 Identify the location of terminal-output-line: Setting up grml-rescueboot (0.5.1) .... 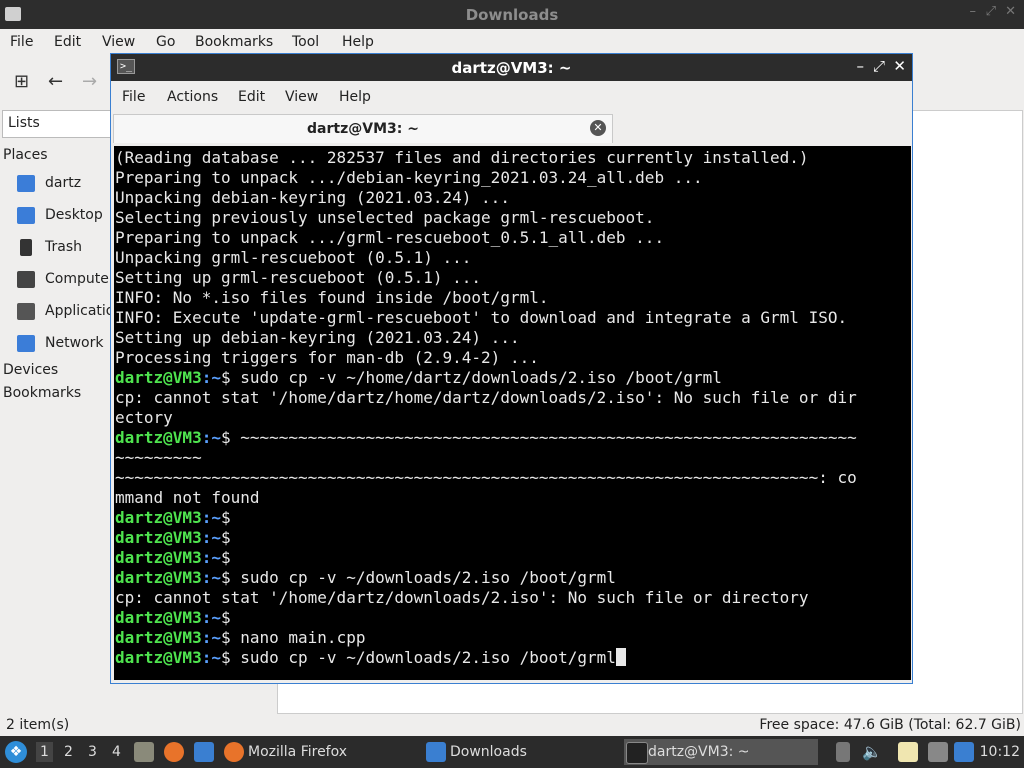
(513, 278).